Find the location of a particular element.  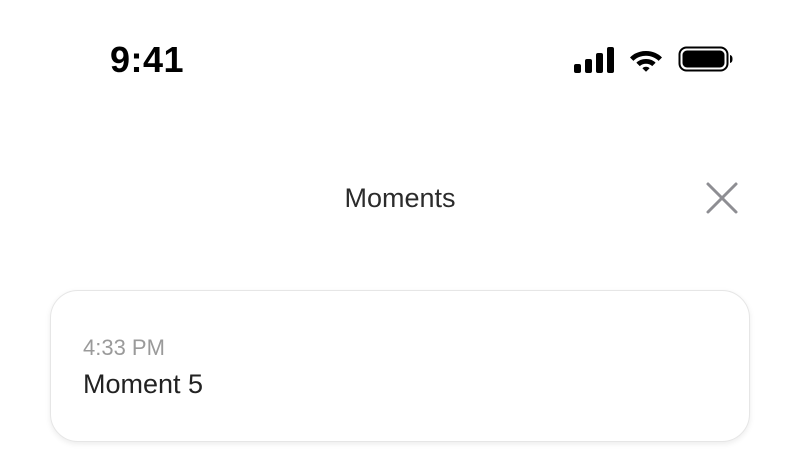

close-icon is located at coordinates (722, 198).